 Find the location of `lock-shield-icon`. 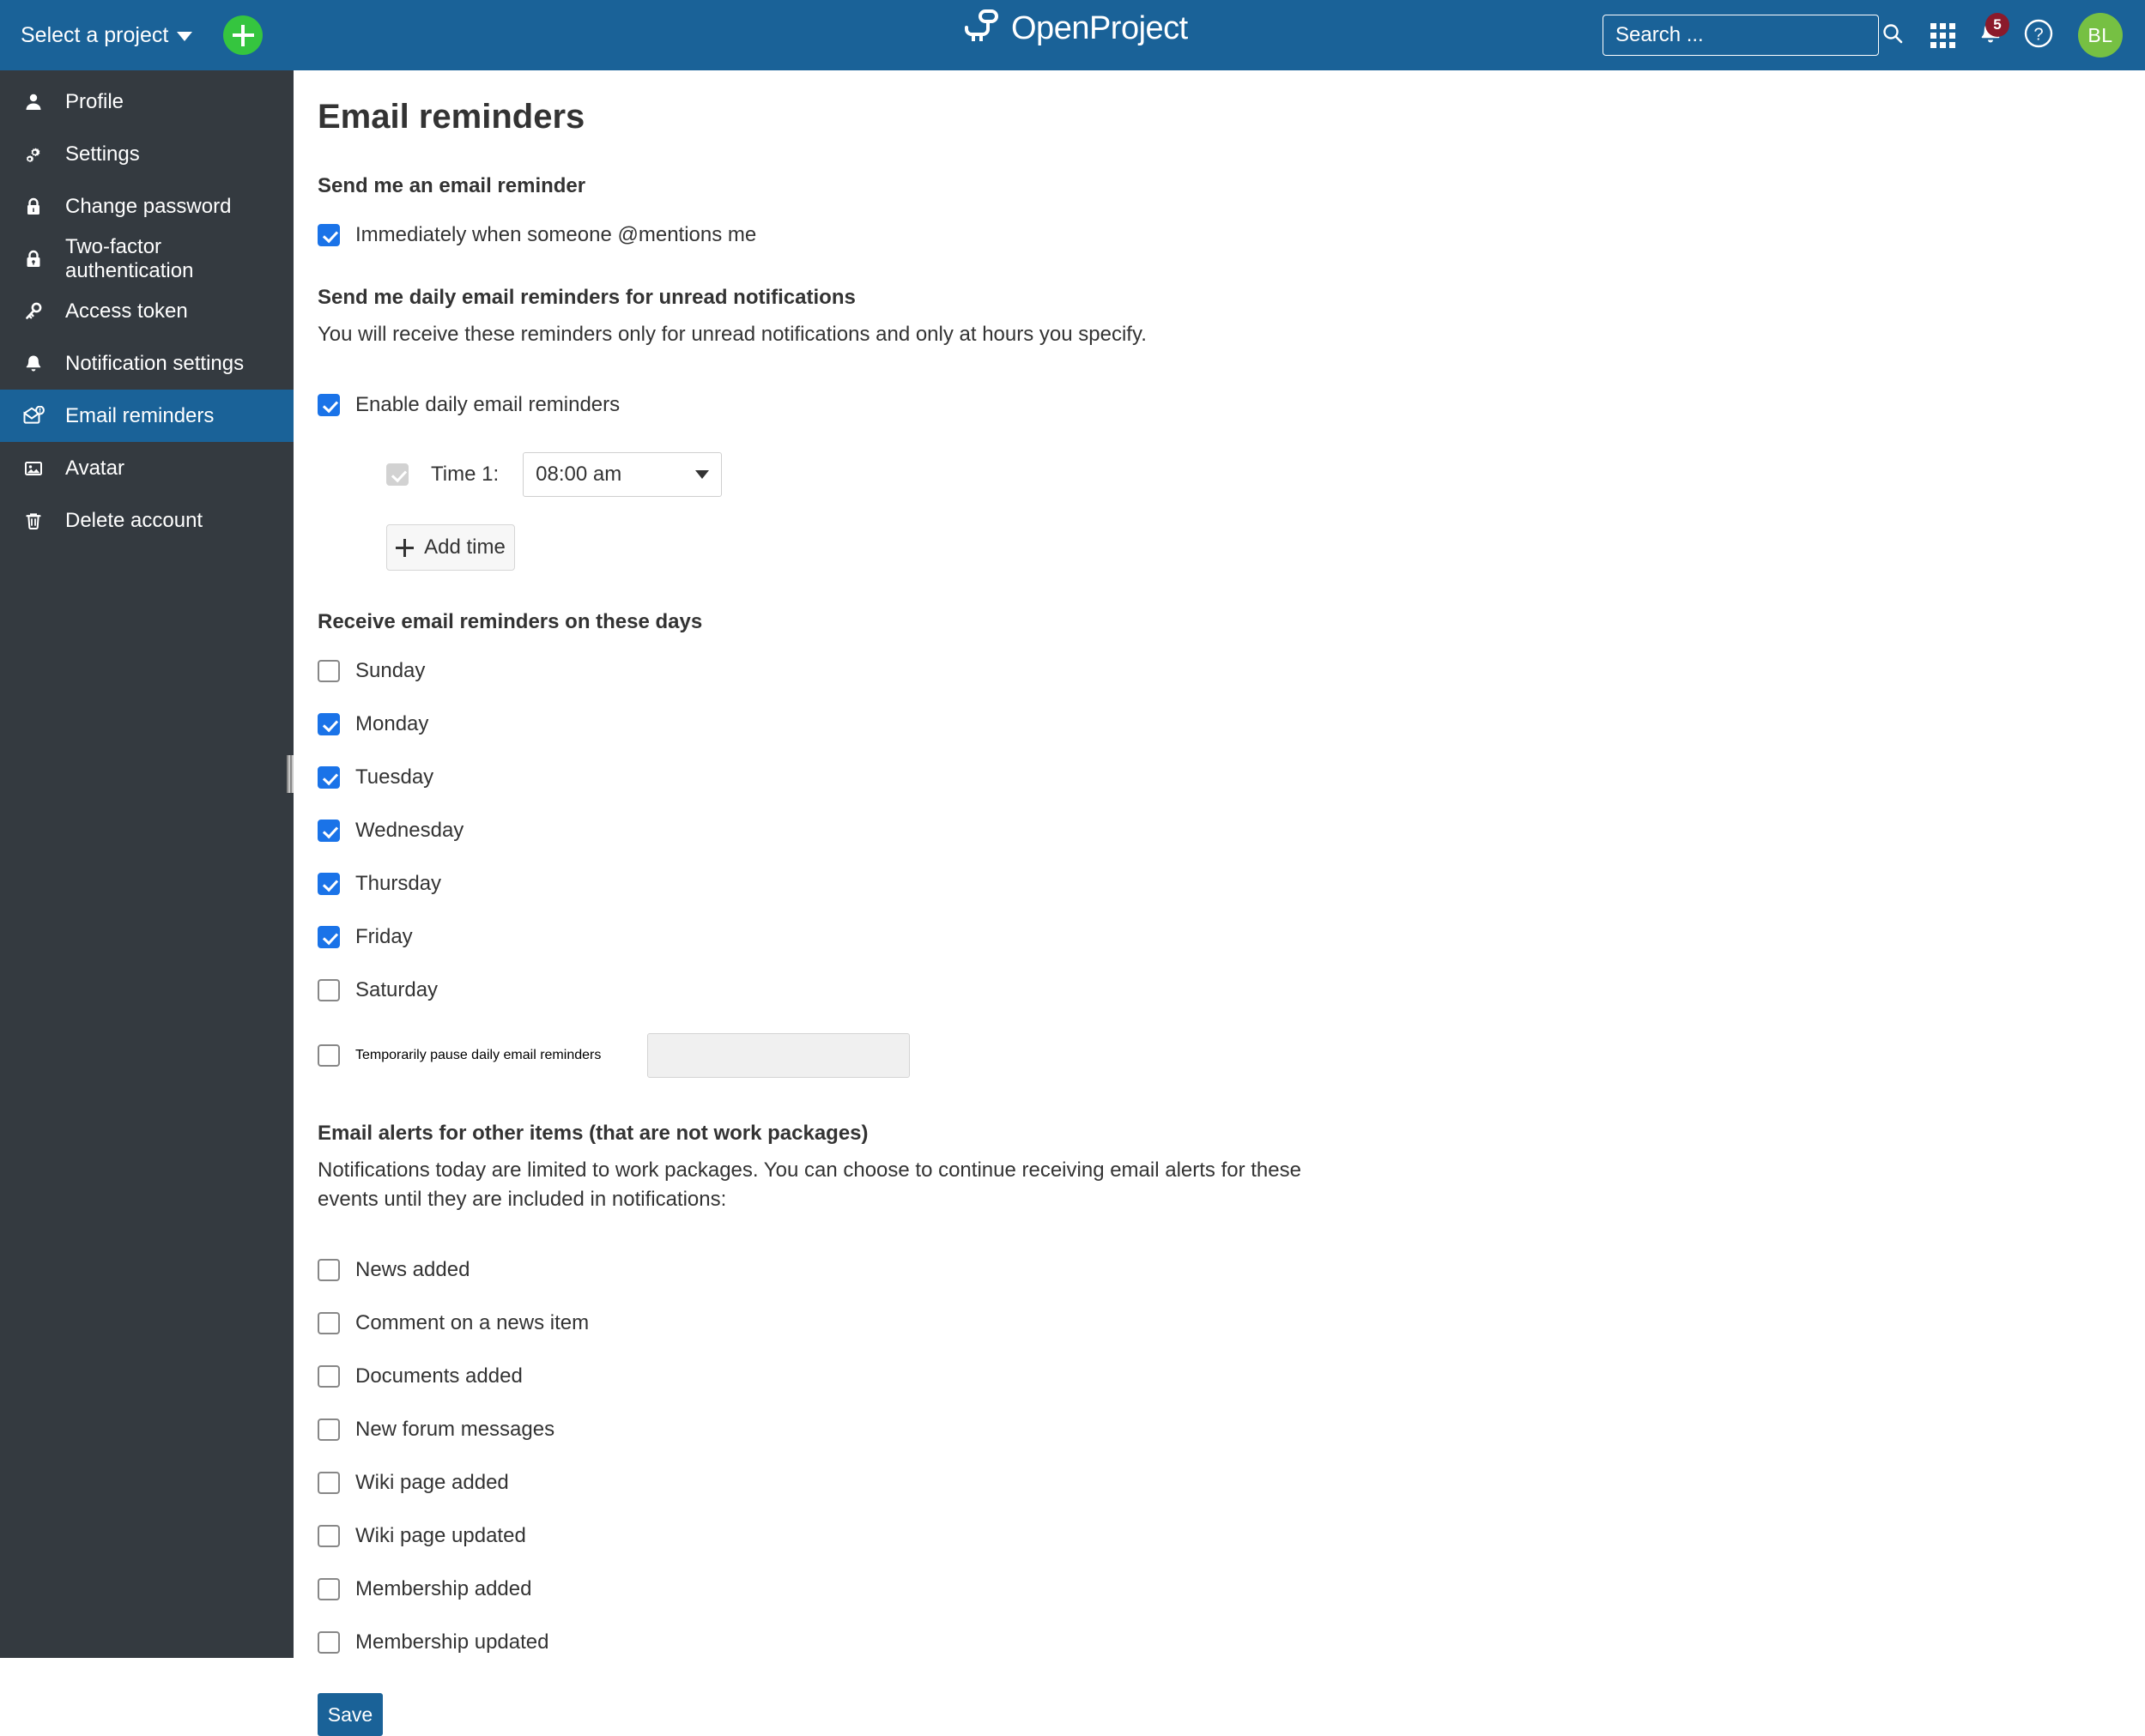

lock-shield-icon is located at coordinates (33, 259).